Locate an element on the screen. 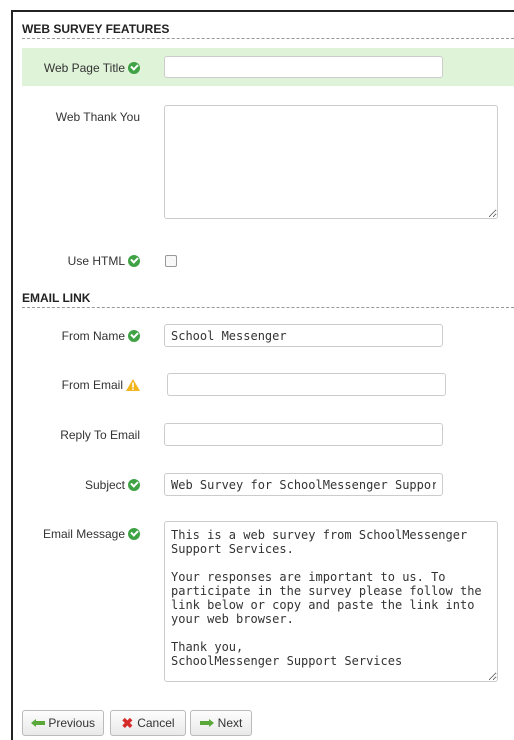  email-message-label: Email Message is located at coordinates (70, 534).